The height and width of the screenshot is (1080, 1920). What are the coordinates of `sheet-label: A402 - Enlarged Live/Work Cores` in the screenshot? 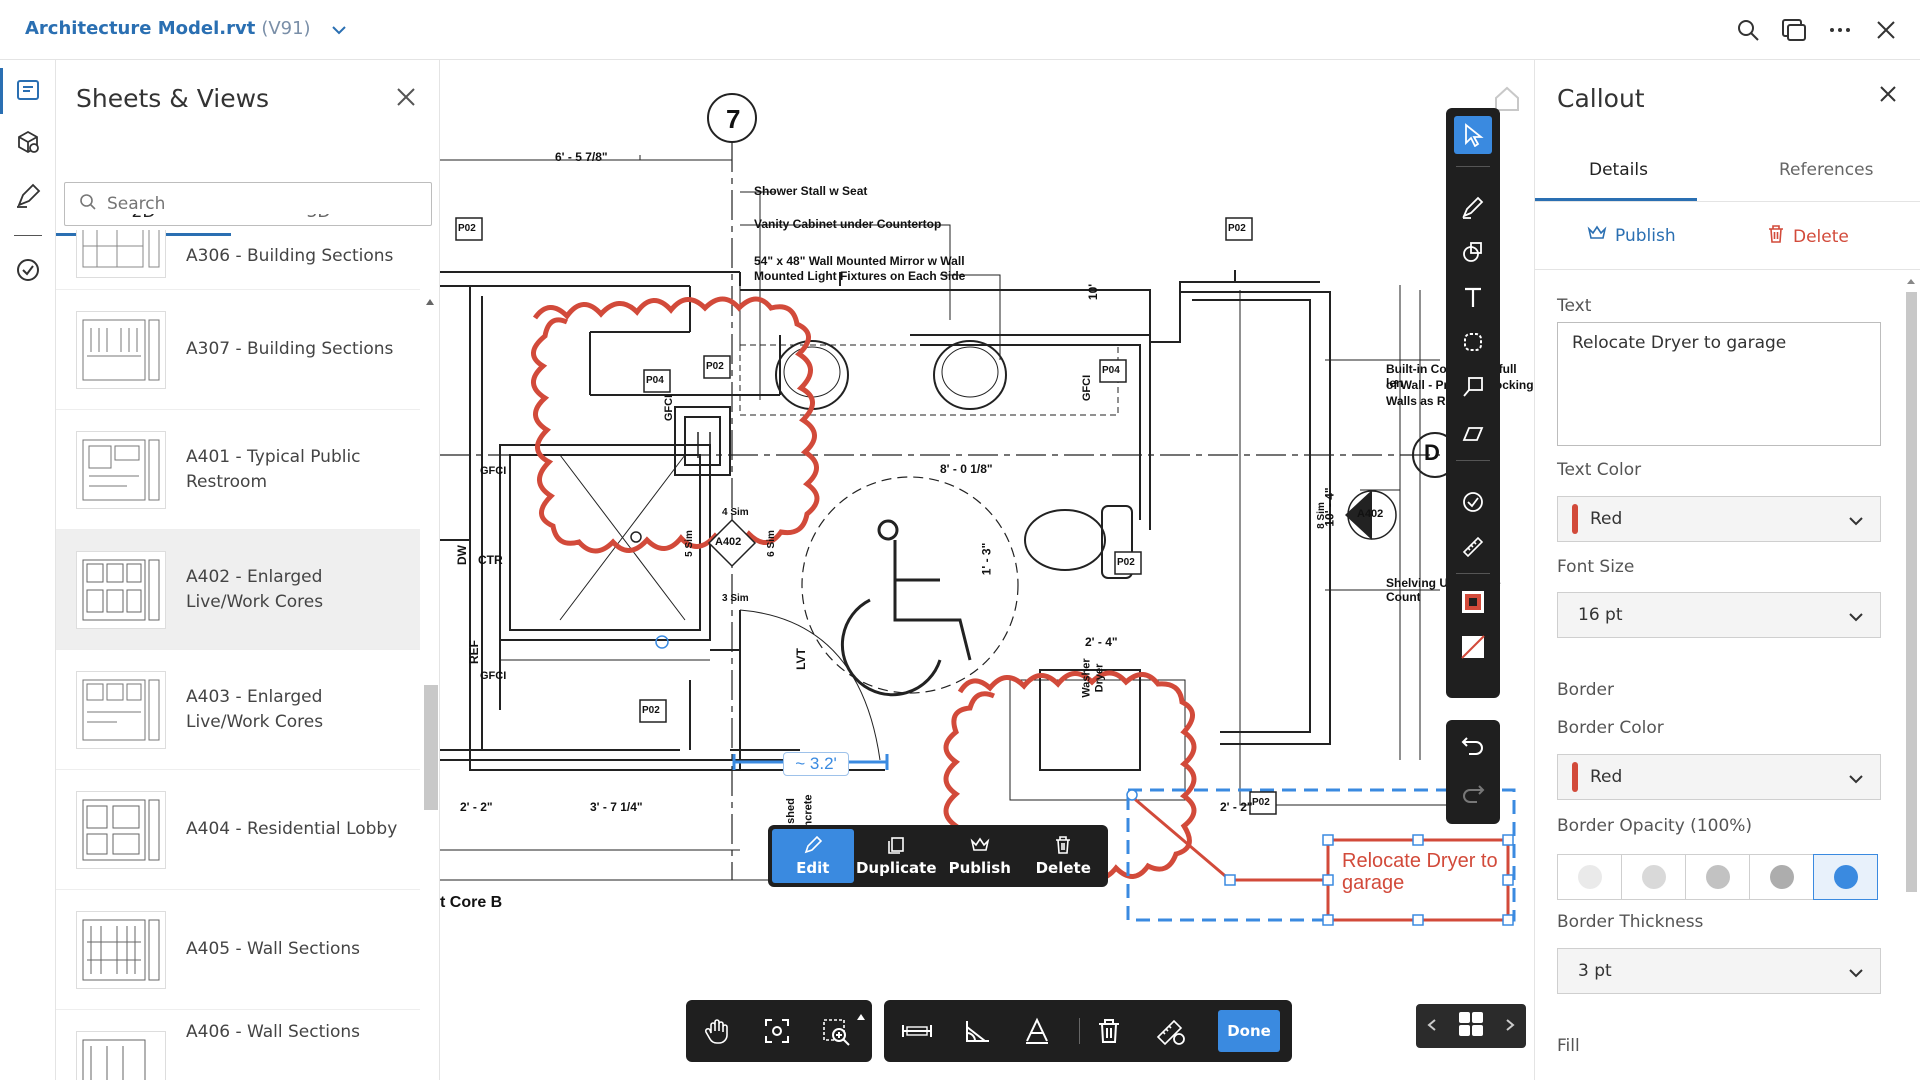 It's located at (255, 589).